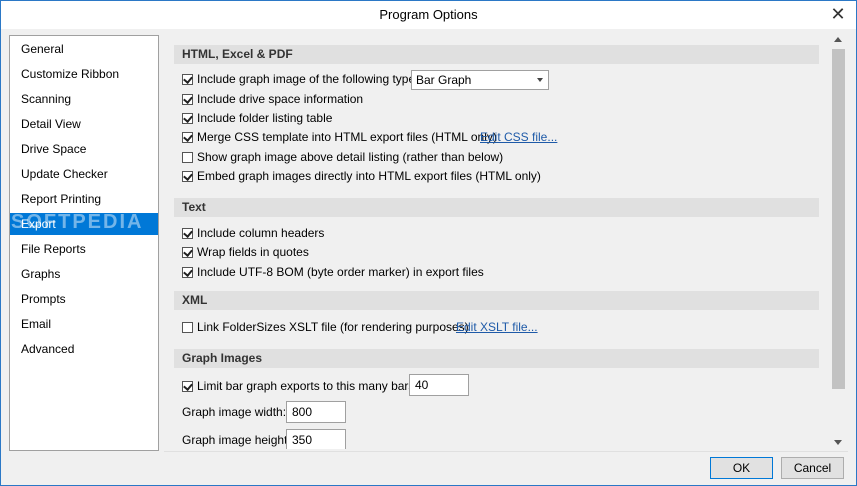  Describe the element at coordinates (187, 176) in the screenshot. I see `embed-graph-checkbox` at that location.